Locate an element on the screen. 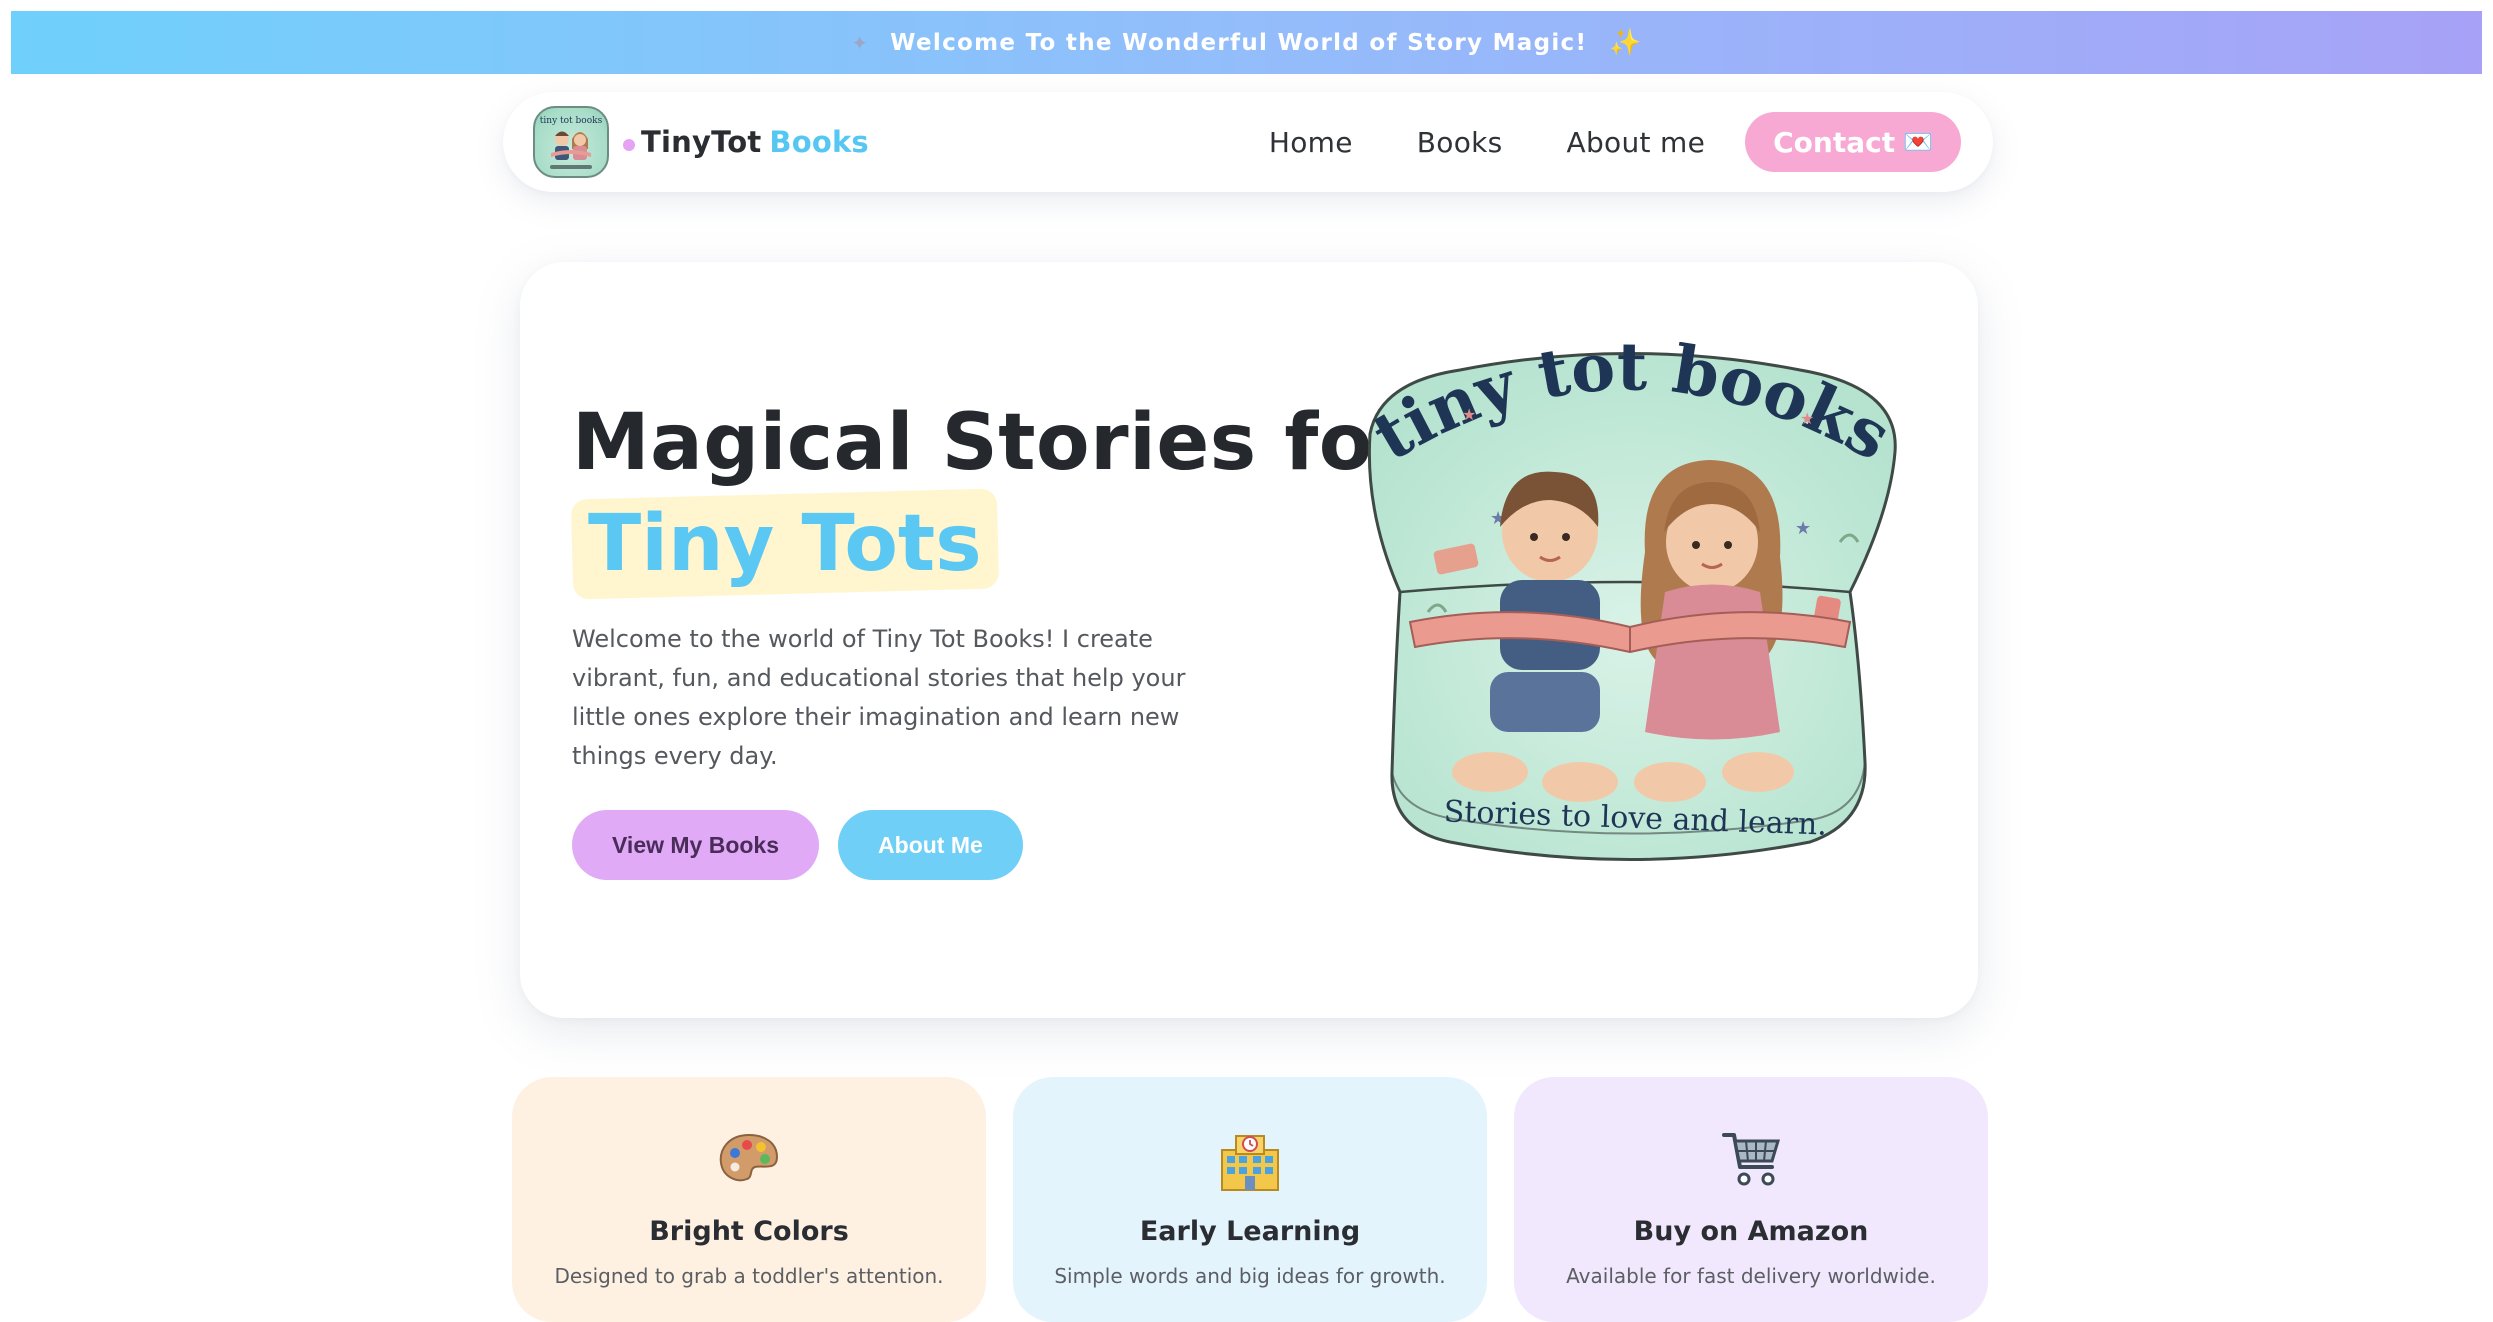  school-icon is located at coordinates (1250, 1159).